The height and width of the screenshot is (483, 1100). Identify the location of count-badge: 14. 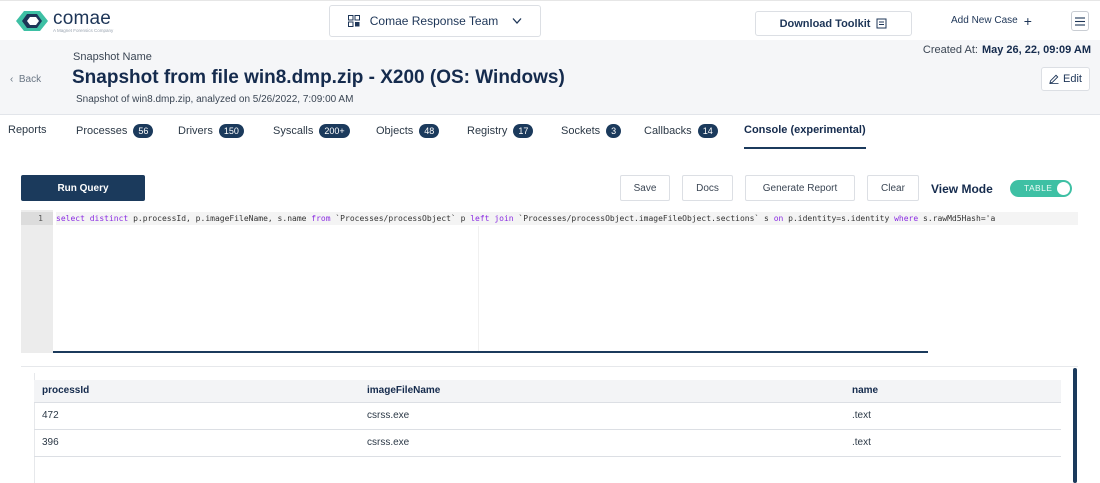
(707, 131).